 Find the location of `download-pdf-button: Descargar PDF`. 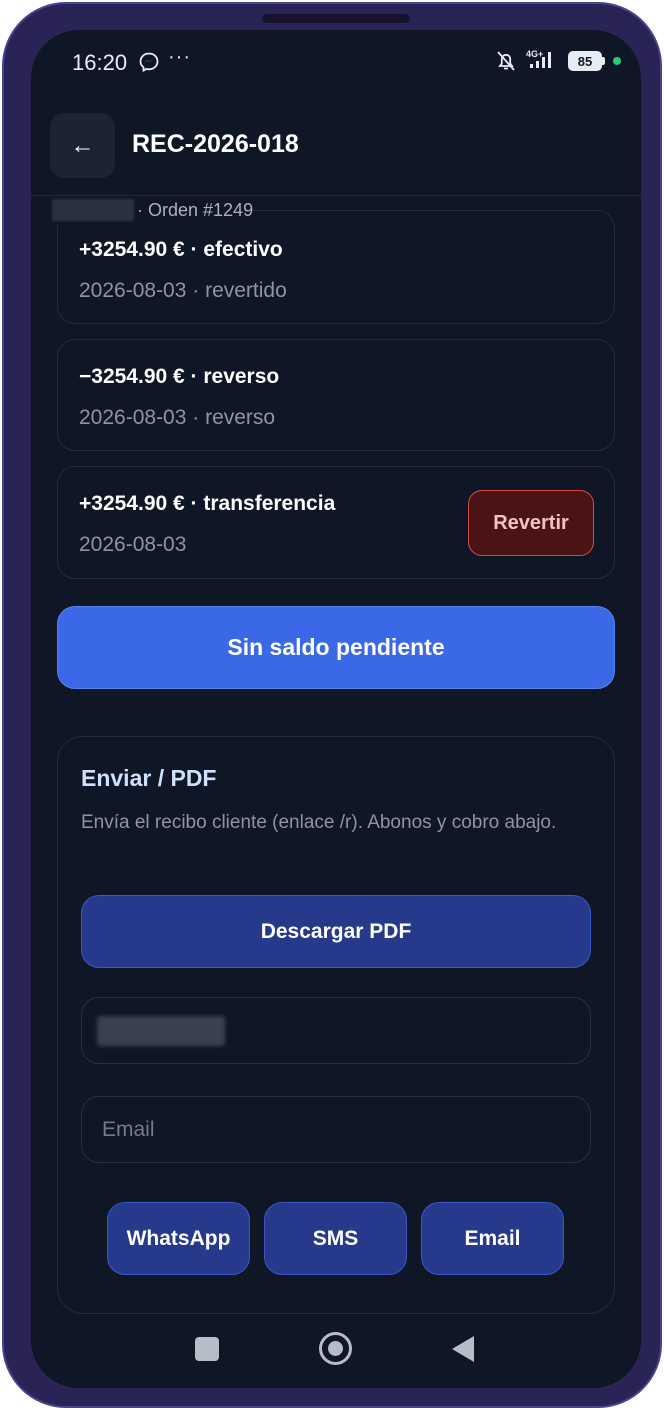

download-pdf-button: Descargar PDF is located at coordinates (336, 931).